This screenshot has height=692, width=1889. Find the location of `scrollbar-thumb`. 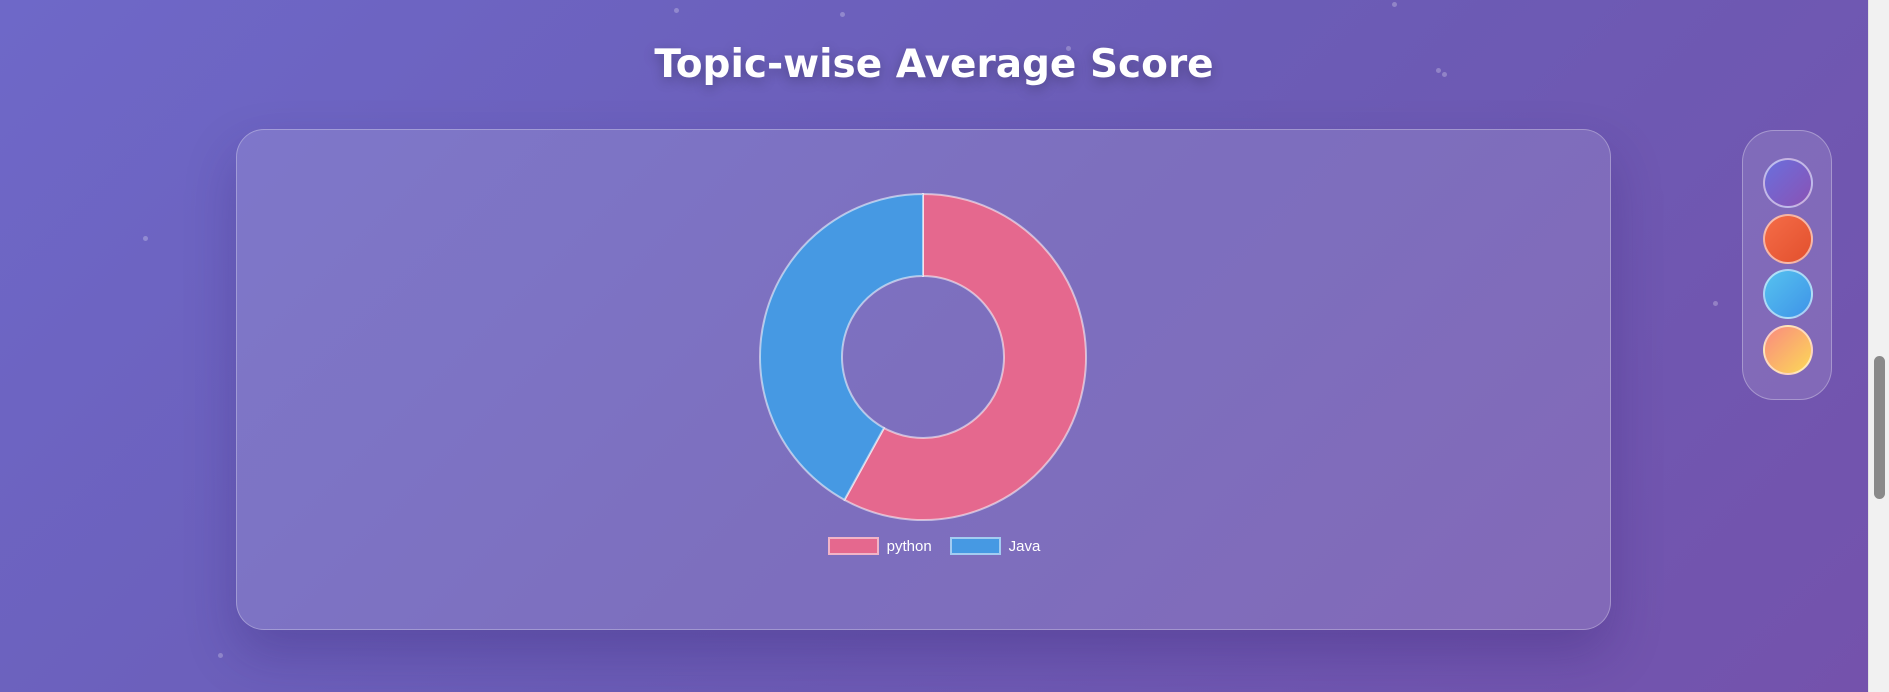

scrollbar-thumb is located at coordinates (1879, 427).